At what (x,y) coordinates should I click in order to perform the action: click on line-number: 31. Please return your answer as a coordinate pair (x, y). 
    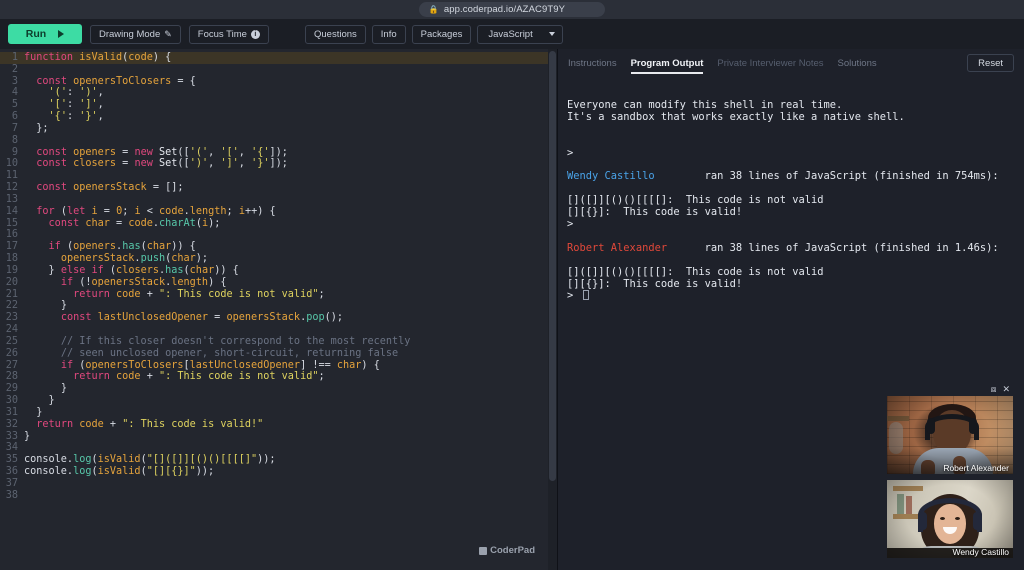
    Looking at the image, I should click on (11, 412).